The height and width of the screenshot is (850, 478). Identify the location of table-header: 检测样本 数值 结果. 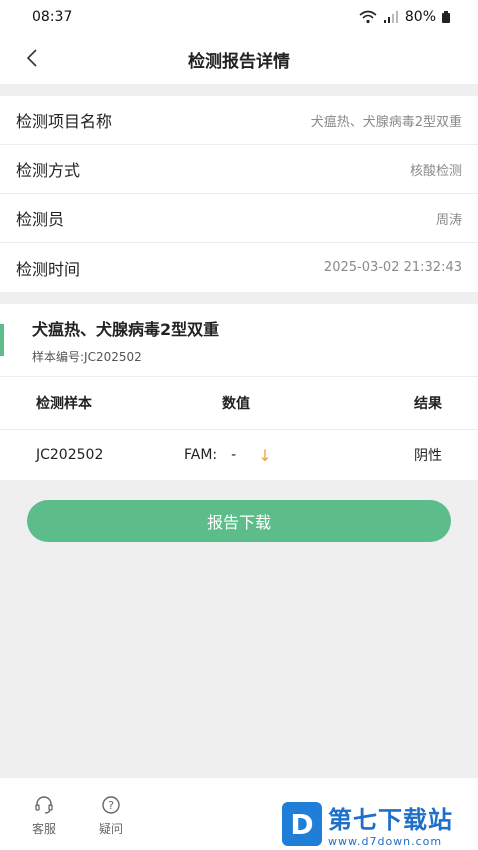
(239, 403).